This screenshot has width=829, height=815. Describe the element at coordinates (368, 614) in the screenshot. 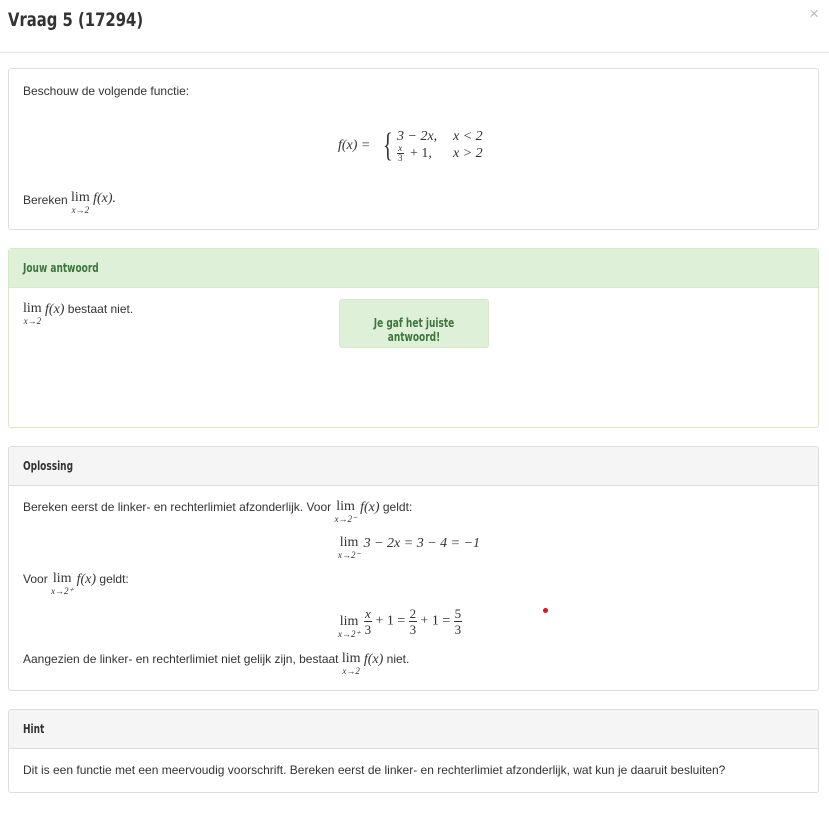

I see `eq2-f1-numerator: x` at that location.